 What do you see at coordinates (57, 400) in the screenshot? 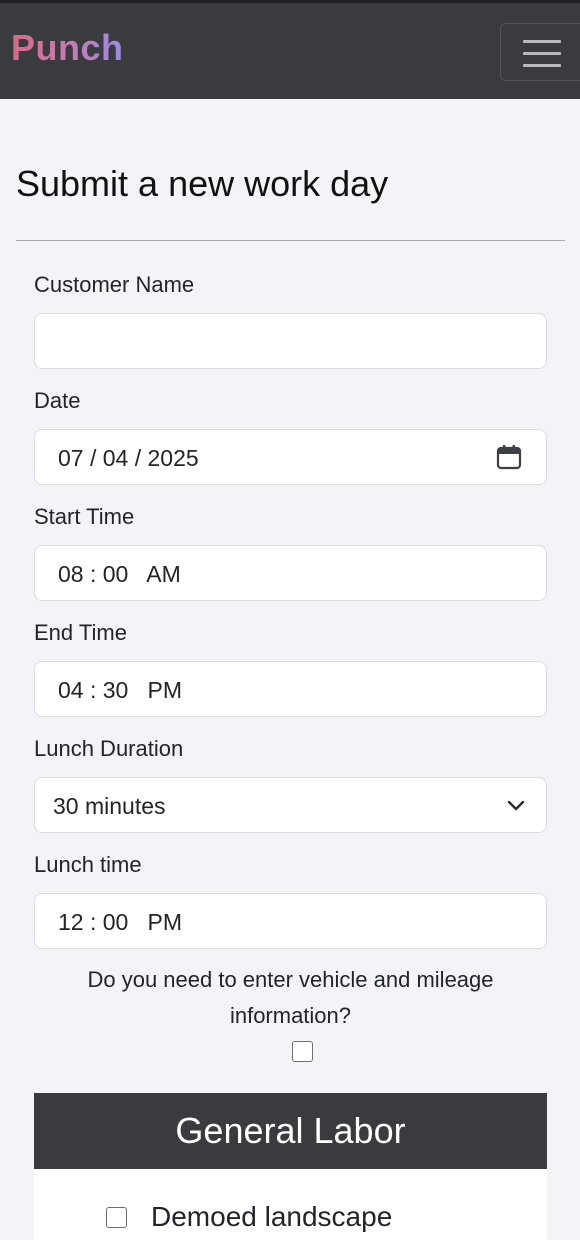
I see `date-label: Date` at bounding box center [57, 400].